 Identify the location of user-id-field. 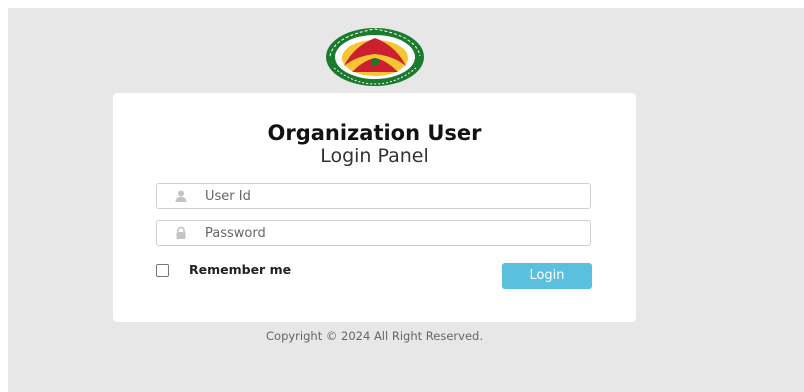
(373, 196).